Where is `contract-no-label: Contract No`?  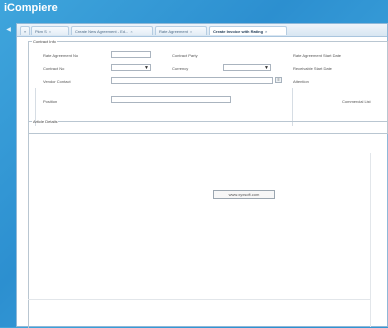 contract-no-label: Contract No is located at coordinates (54, 68).